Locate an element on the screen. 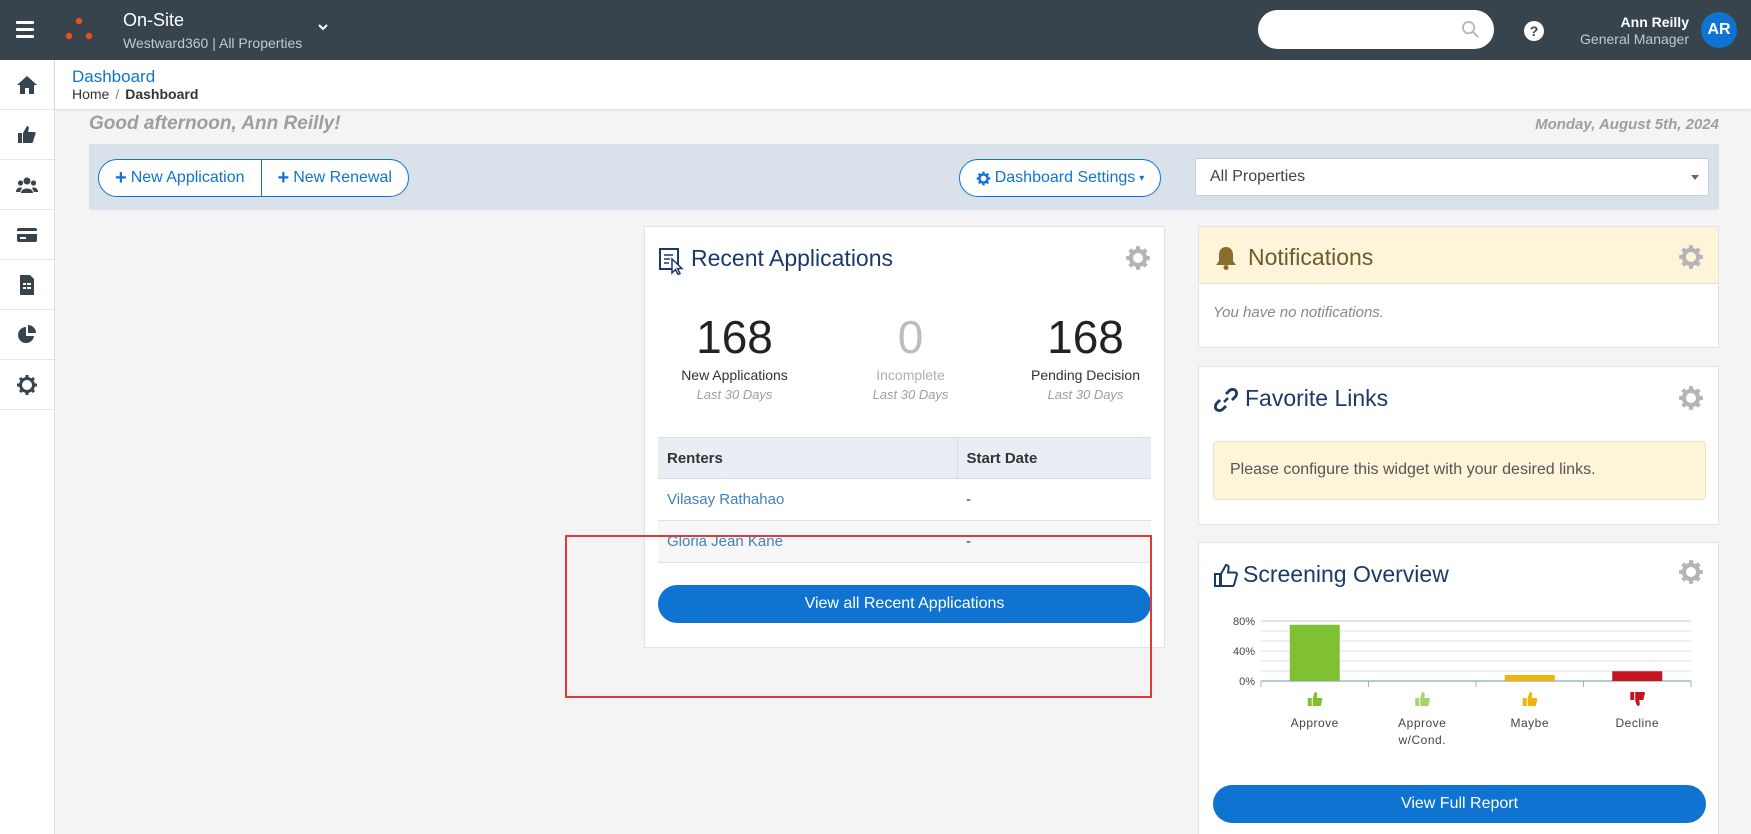 Image resolution: width=1751 pixels, height=834 pixels. report-icon is located at coordinates (27, 284).